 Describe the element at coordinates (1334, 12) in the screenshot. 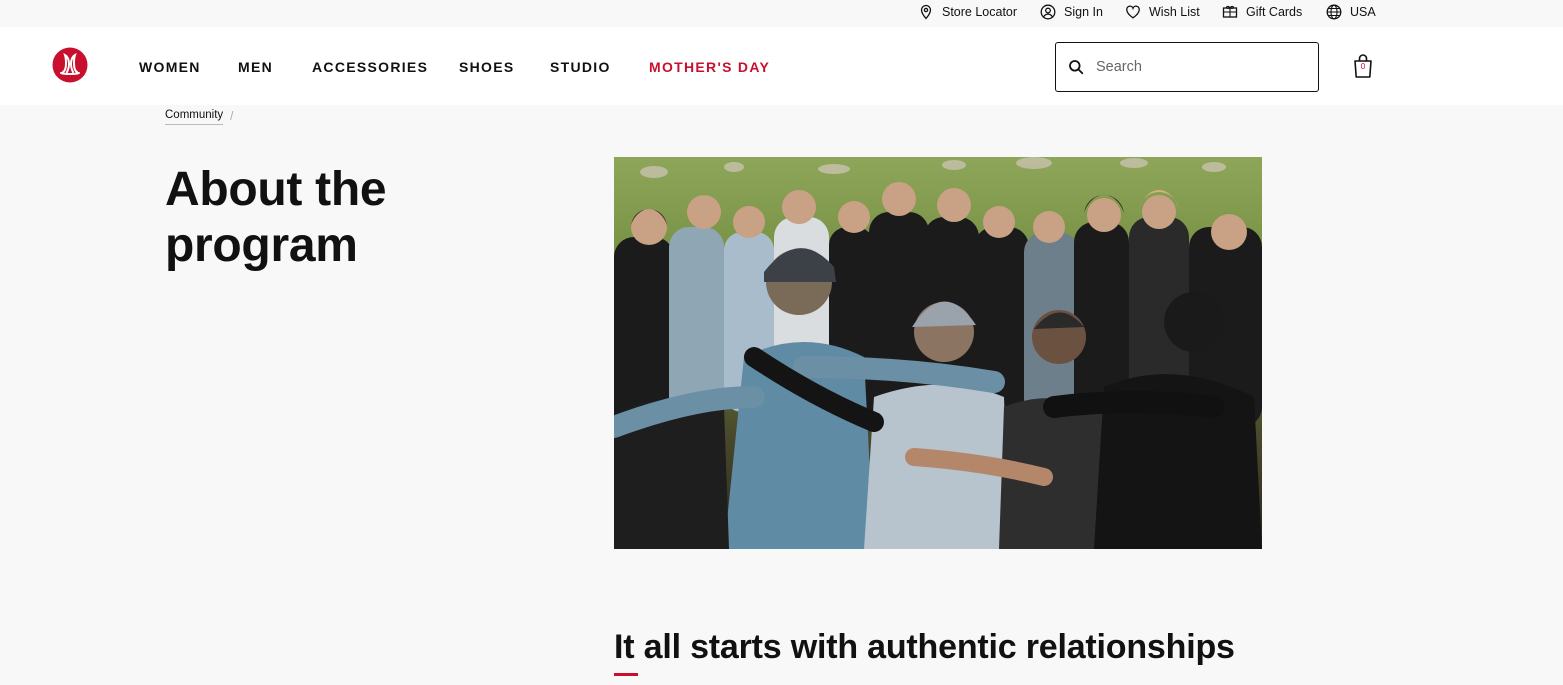

I see `globe-icon` at that location.